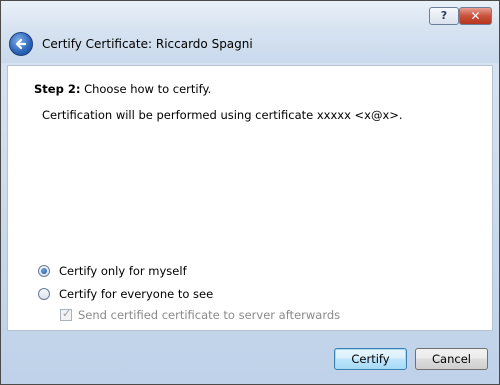  Describe the element at coordinates (136, 294) in the screenshot. I see `radio-label-everyone: Certify for everyone to see` at that location.